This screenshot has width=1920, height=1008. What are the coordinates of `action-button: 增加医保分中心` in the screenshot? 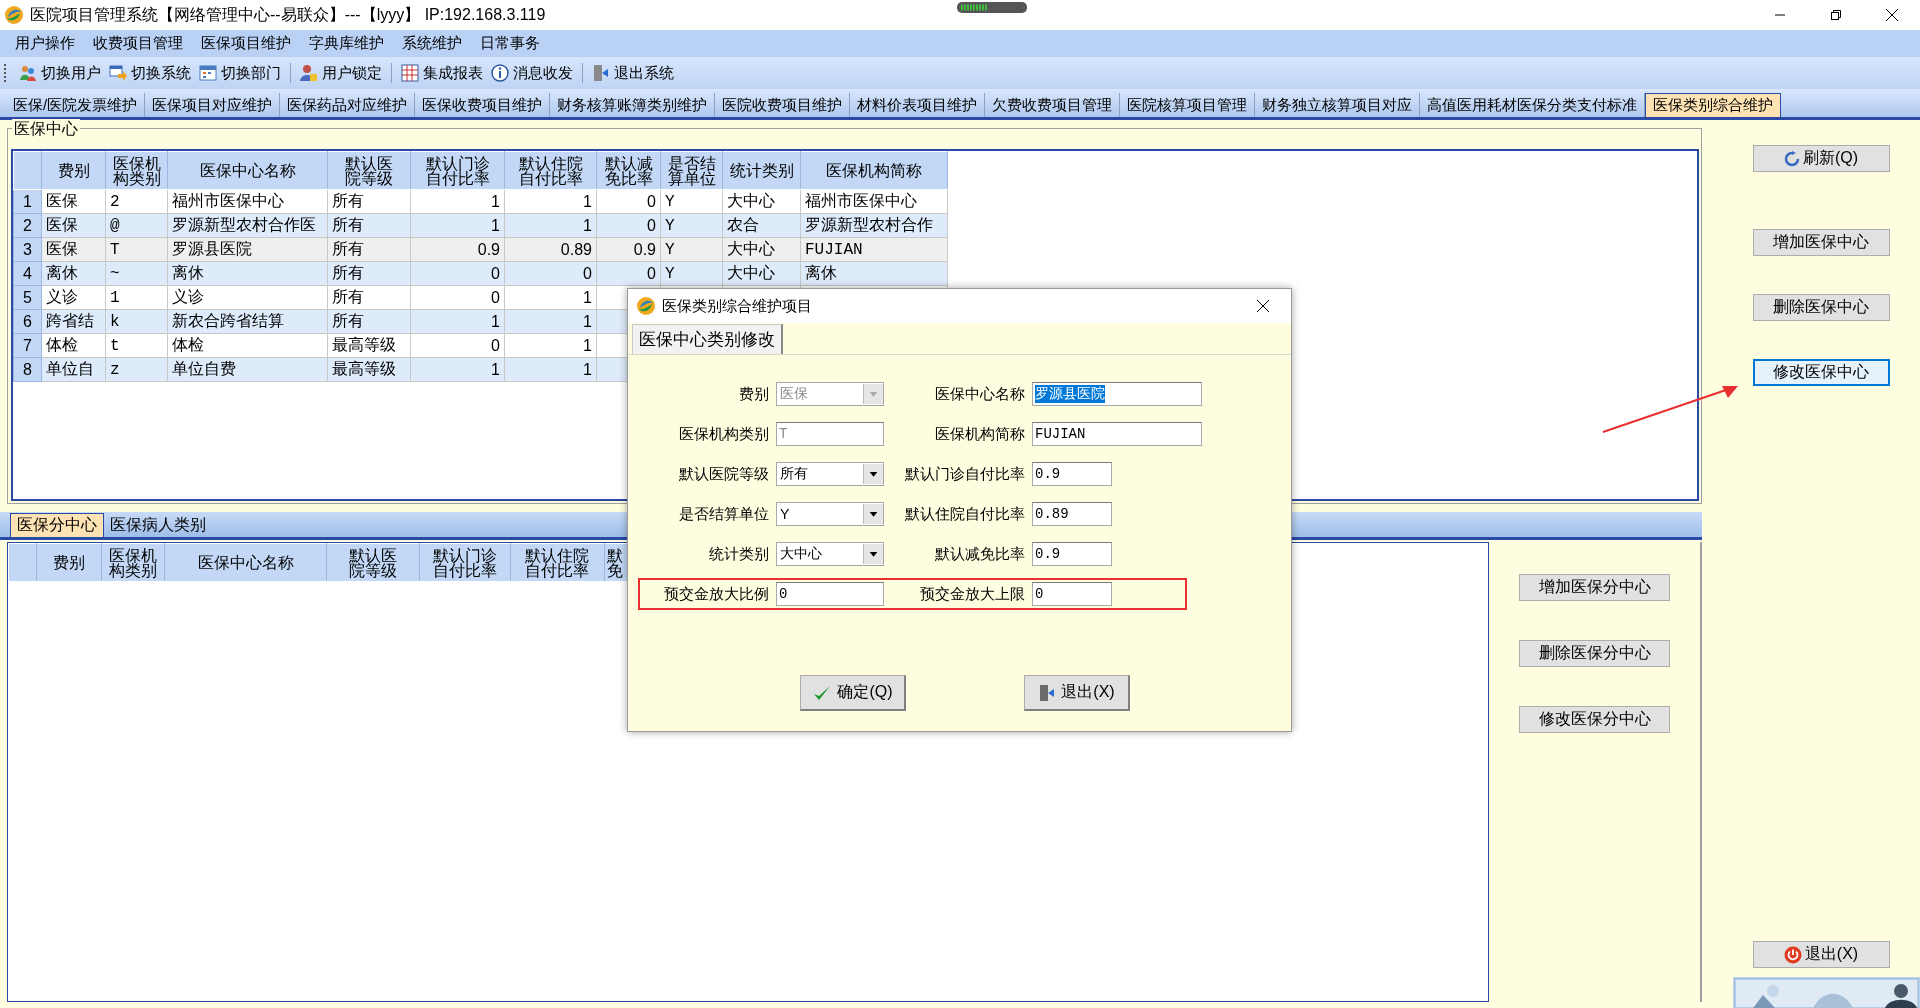 It's located at (1594, 587).